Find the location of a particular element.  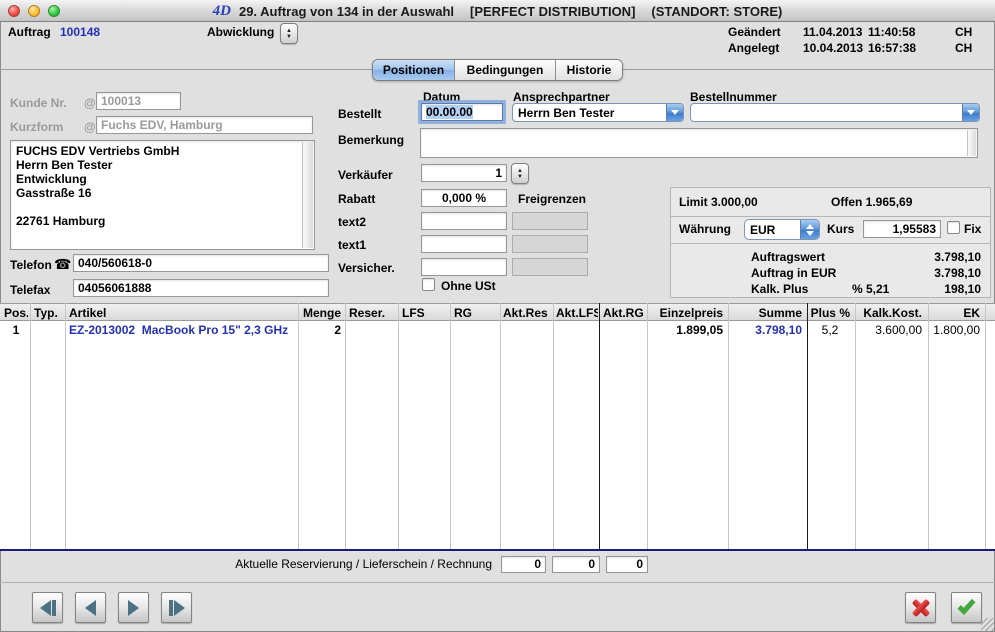

waehrung-label: Währung is located at coordinates (705, 229).